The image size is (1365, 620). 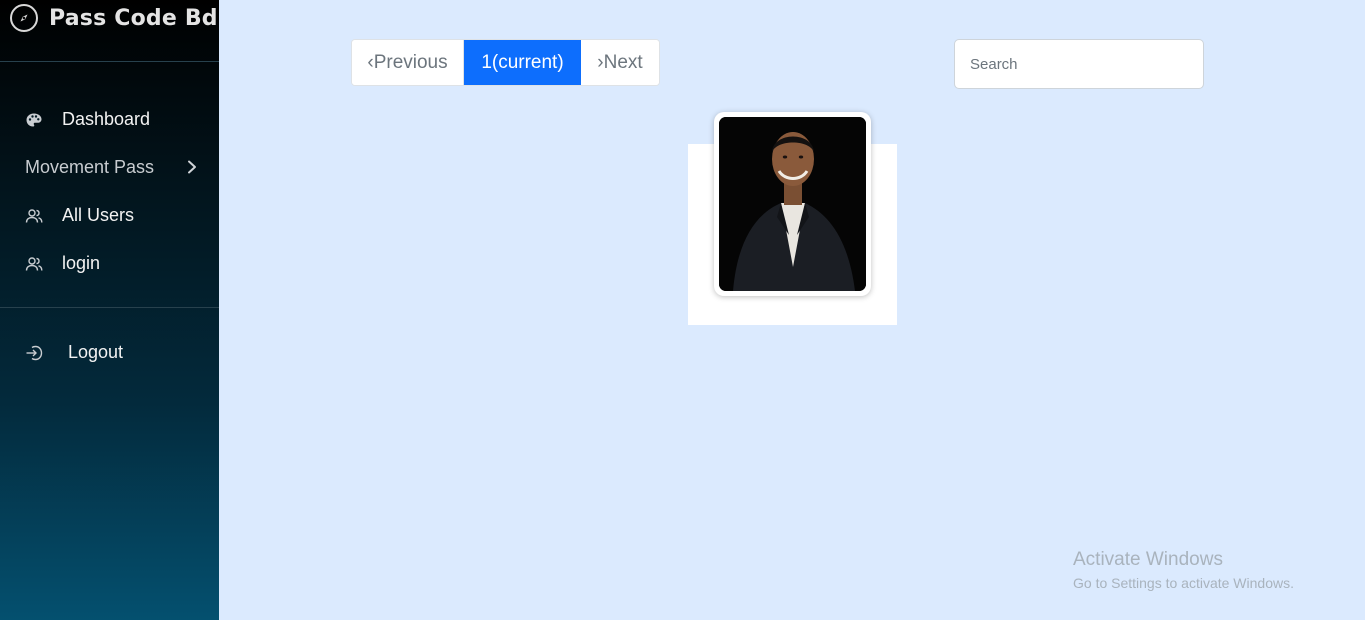 What do you see at coordinates (34, 120) in the screenshot?
I see `palette-icon` at bounding box center [34, 120].